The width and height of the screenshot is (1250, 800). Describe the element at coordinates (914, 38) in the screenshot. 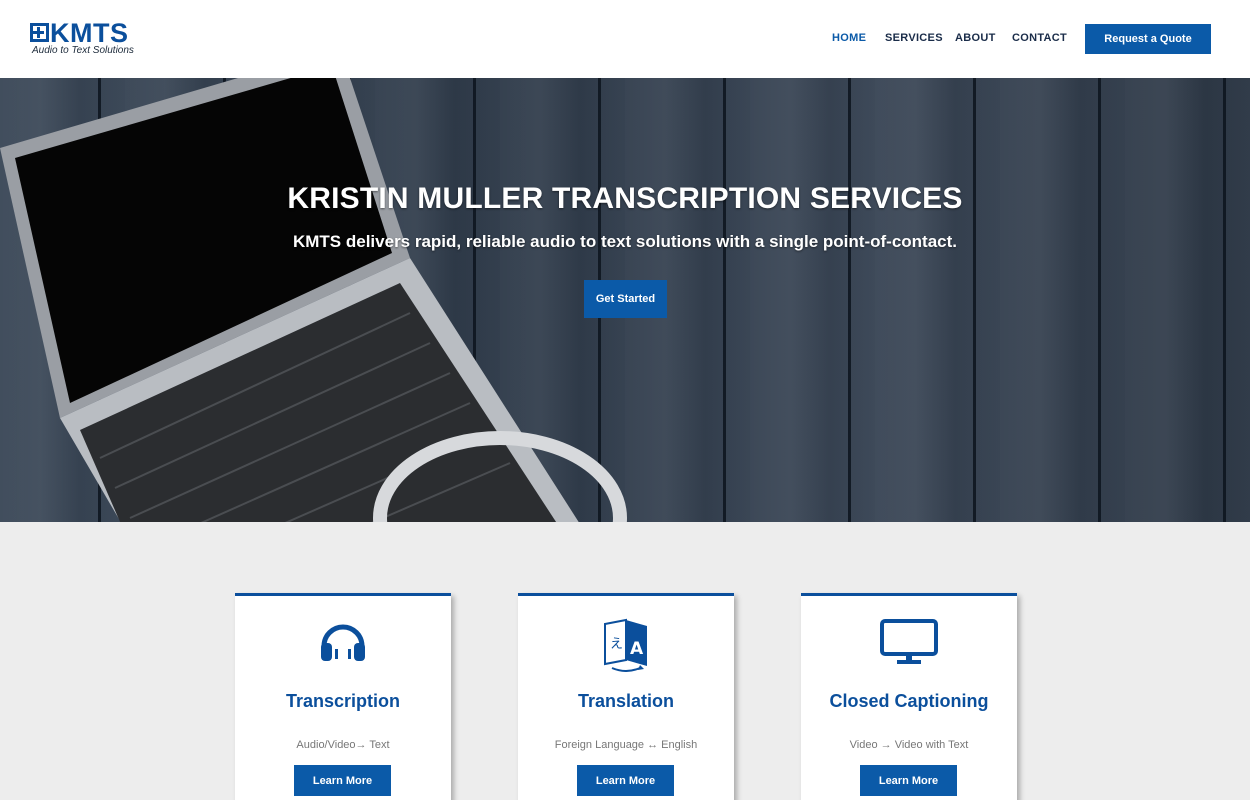

I see `nav-services: SERVICES` at that location.